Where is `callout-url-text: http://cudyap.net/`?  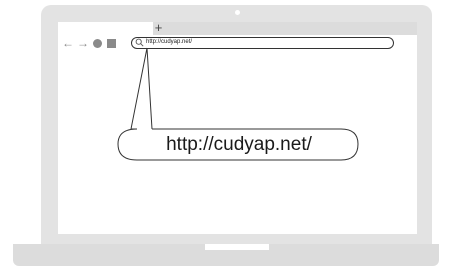 callout-url-text: http://cudyap.net/ is located at coordinates (239, 144).